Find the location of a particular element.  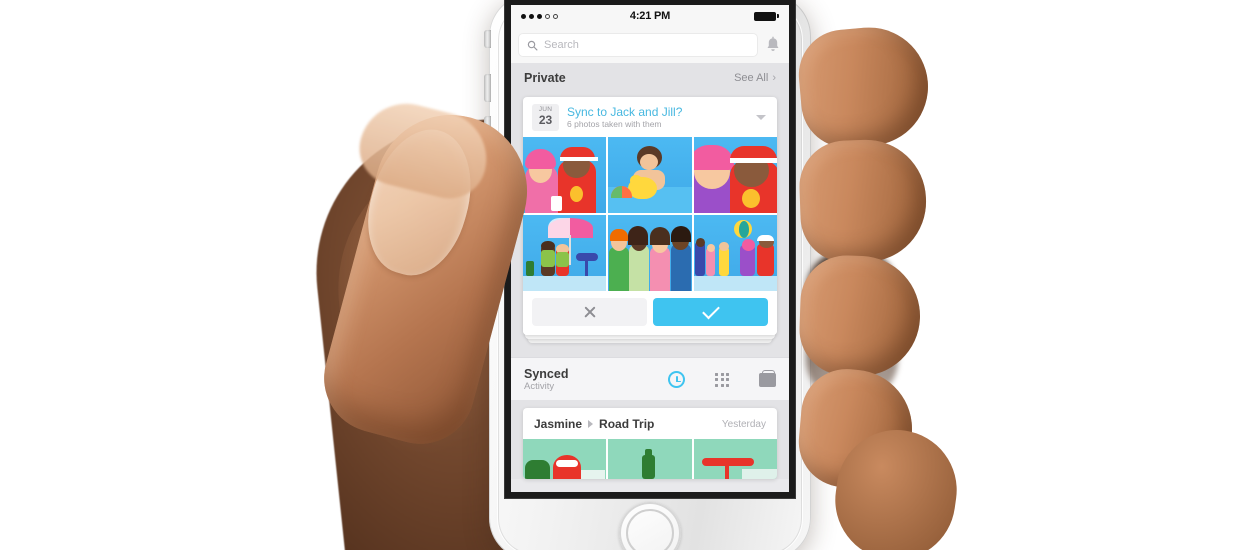

clock-icon is located at coordinates (677, 380).